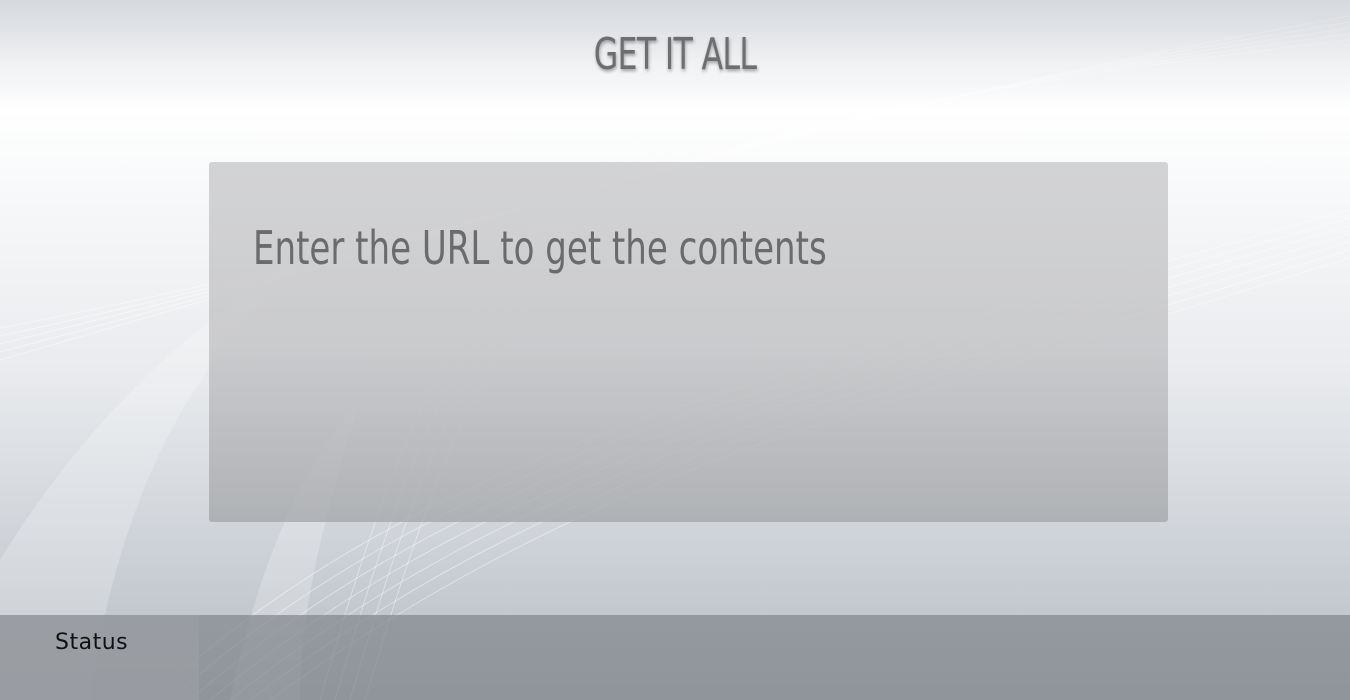  What do you see at coordinates (686, 250) in the screenshot?
I see `url-input` at bounding box center [686, 250].